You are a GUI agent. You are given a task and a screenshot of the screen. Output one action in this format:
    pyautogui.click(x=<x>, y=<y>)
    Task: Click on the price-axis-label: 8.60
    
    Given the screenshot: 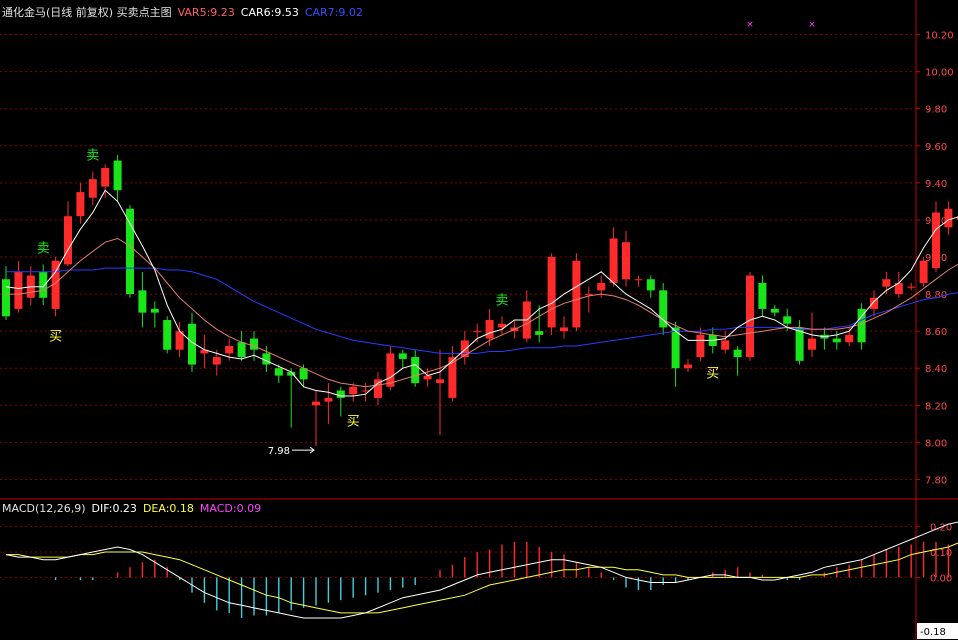 What is the action you would take?
    pyautogui.click(x=936, y=332)
    